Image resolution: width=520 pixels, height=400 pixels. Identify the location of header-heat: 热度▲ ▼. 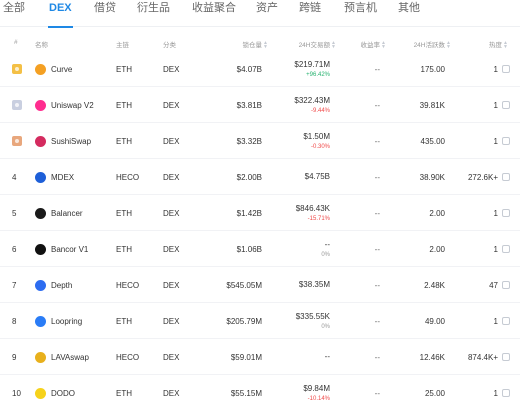
(498, 44).